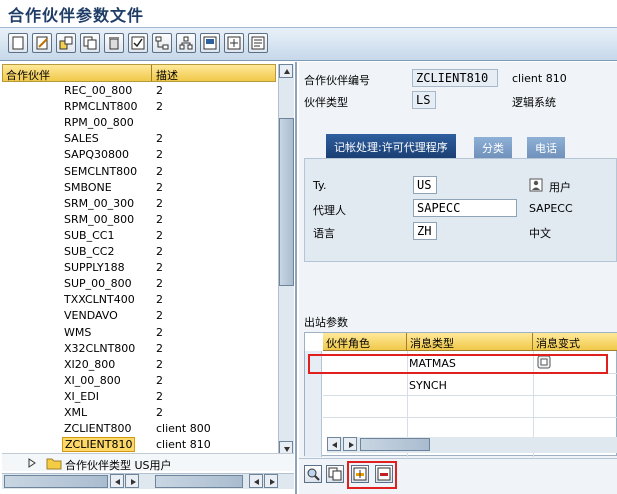 This screenshot has width=617, height=494. I want to click on tree-horizontal-scrollbar, so click(148, 481).